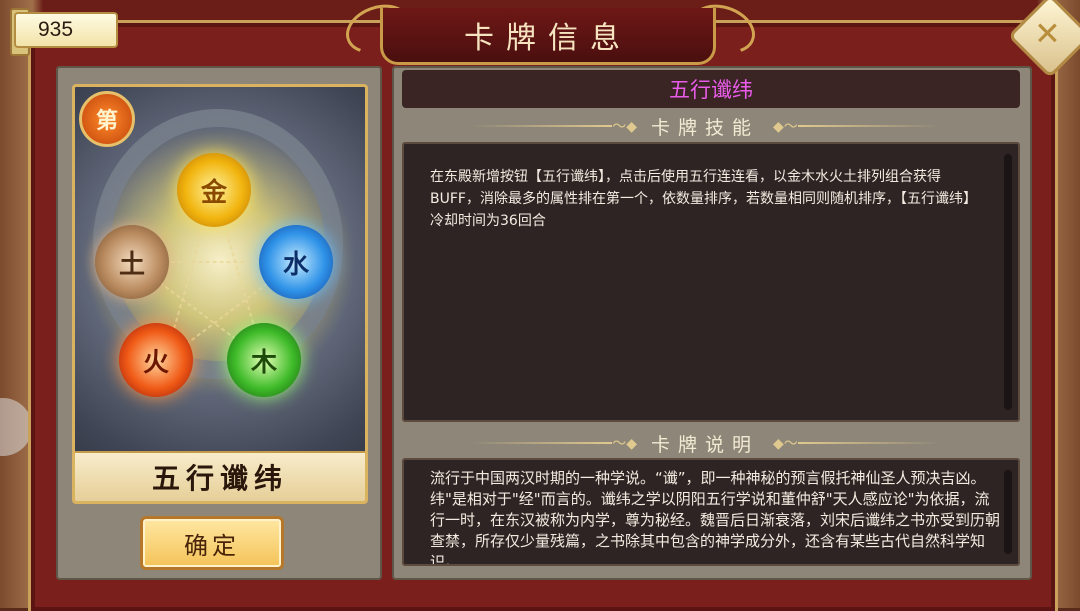 The width and height of the screenshot is (1080, 611). What do you see at coordinates (1008, 282) in the screenshot?
I see `skill-scrollbar` at bounding box center [1008, 282].